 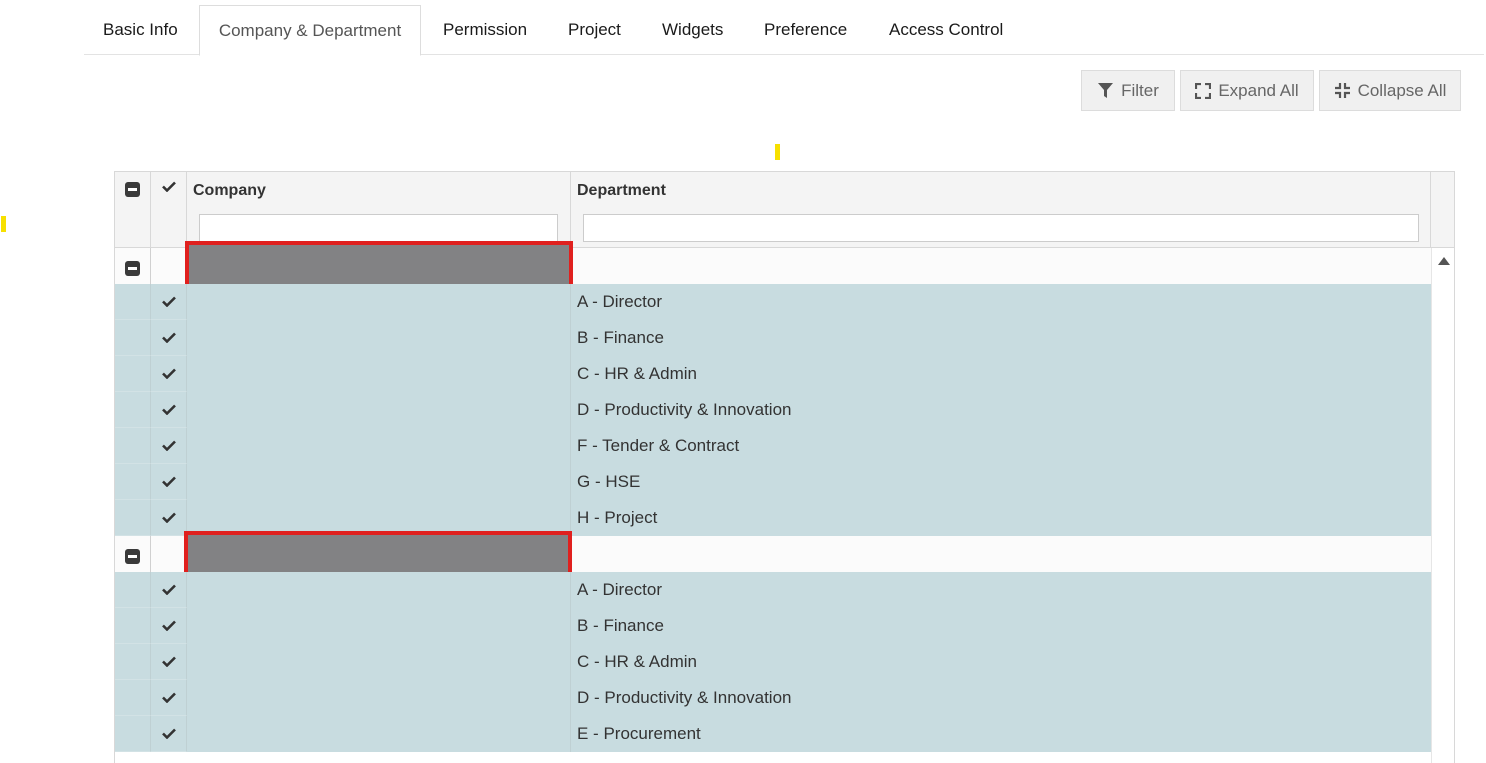 What do you see at coordinates (1258, 90) in the screenshot?
I see `expand-all-label: Expand All` at bounding box center [1258, 90].